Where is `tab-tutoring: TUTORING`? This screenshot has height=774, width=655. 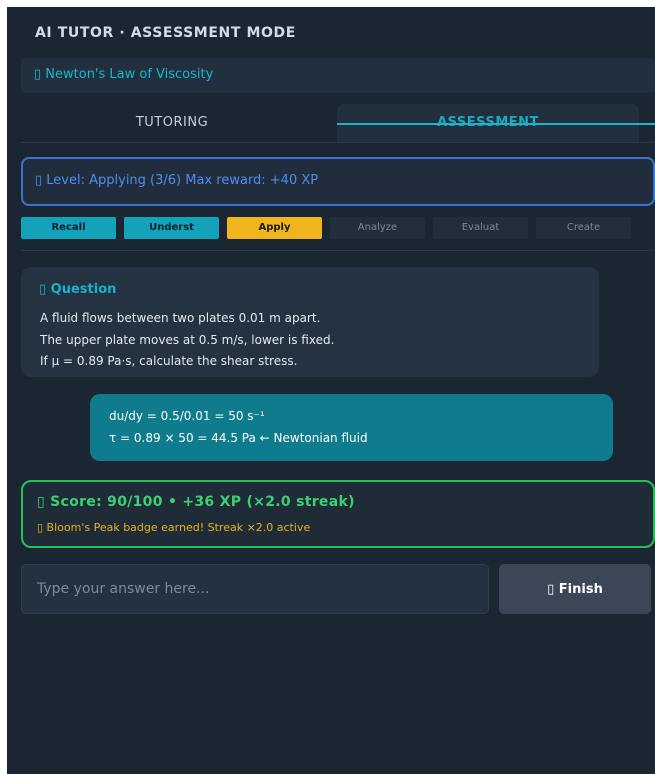
tab-tutoring: TUTORING is located at coordinates (172, 123).